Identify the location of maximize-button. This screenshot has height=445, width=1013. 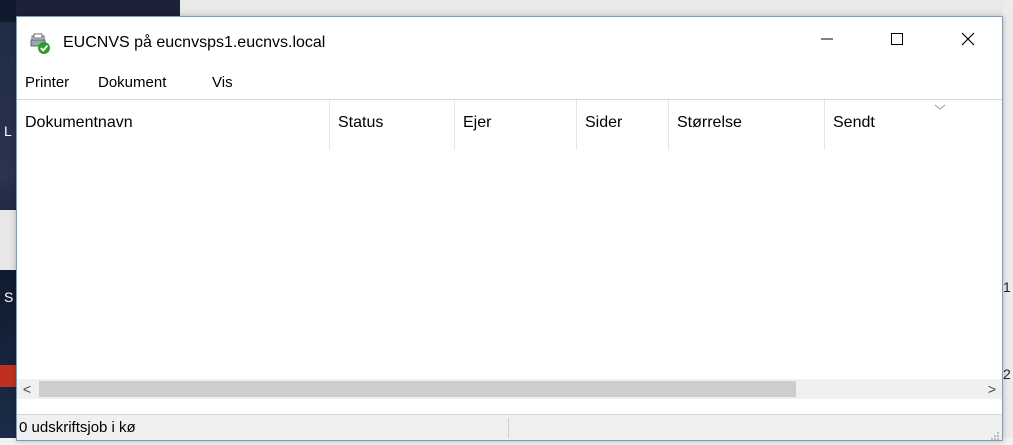
(897, 41).